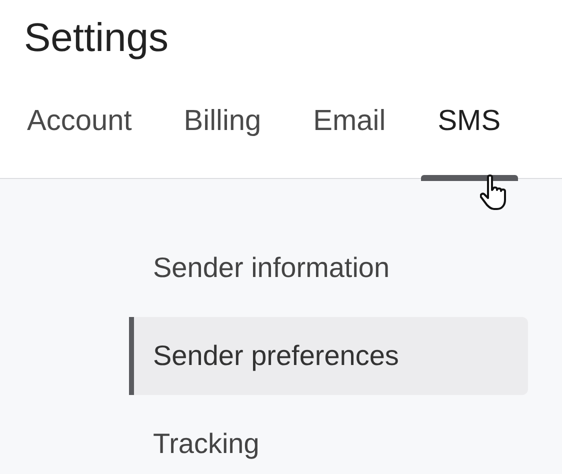 The image size is (562, 474). I want to click on sidebar-item: Tracking, so click(328, 439).